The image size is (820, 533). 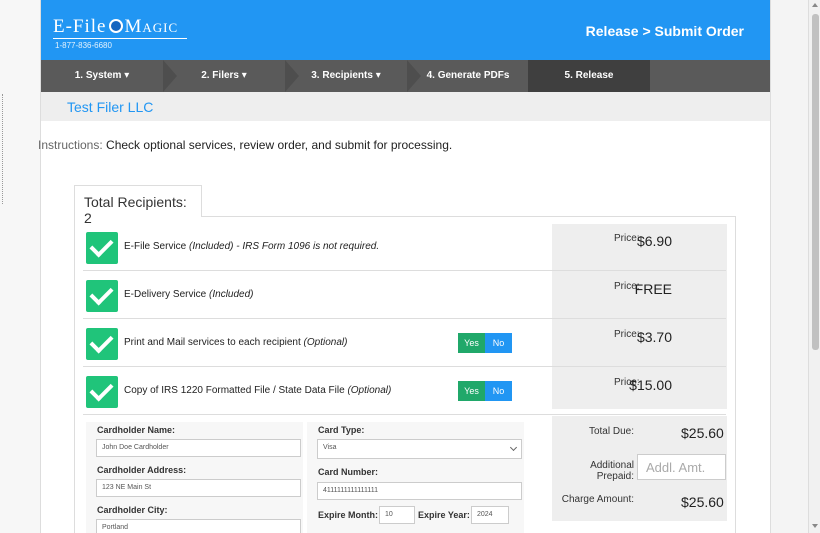 What do you see at coordinates (138, 205) in the screenshot?
I see `tab-total-recipients: Total Recipients: 2` at bounding box center [138, 205].